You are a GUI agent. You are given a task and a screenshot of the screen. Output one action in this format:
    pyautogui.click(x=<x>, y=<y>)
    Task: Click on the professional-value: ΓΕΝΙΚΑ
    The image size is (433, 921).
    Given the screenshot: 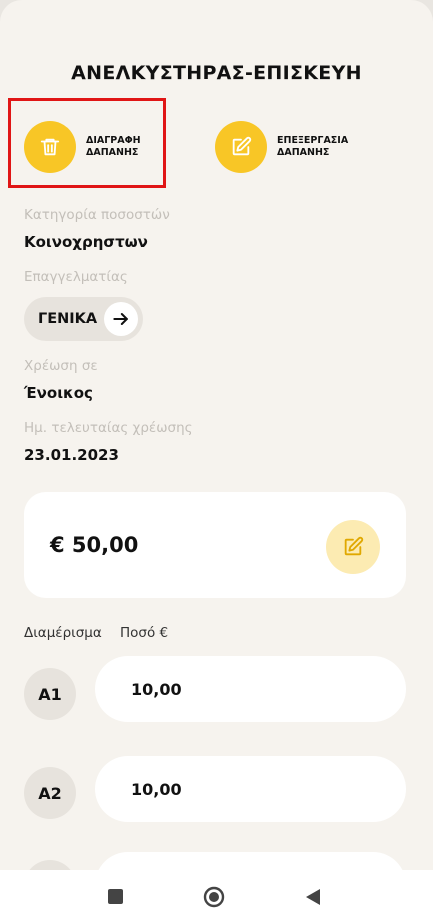 What is the action you would take?
    pyautogui.click(x=68, y=319)
    